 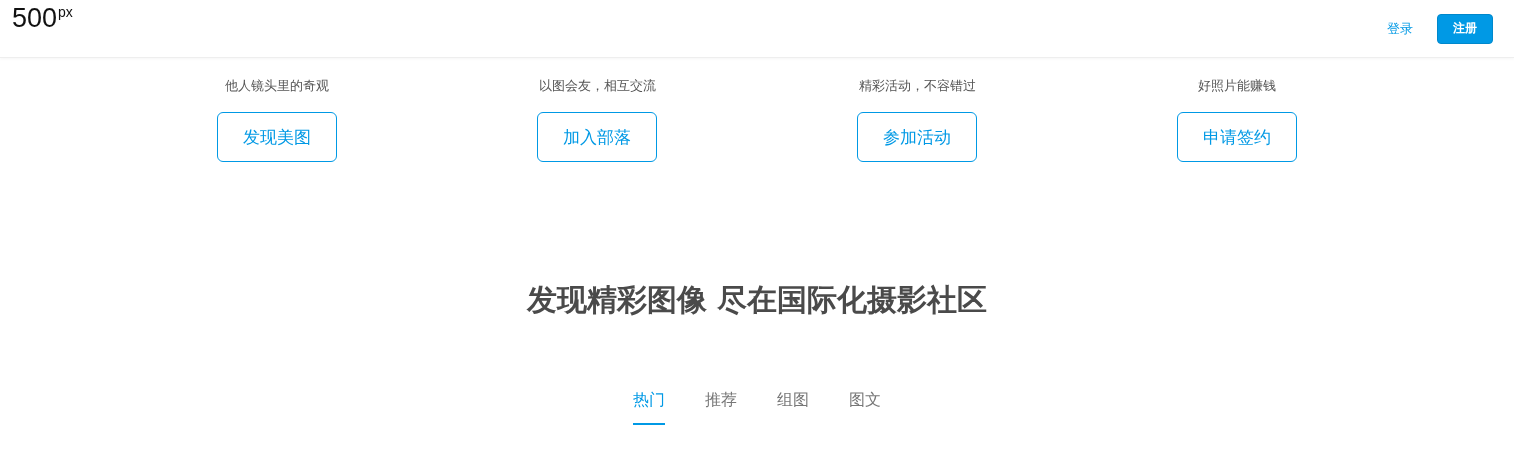 What do you see at coordinates (865, 407) in the screenshot?
I see `tab: 图文` at bounding box center [865, 407].